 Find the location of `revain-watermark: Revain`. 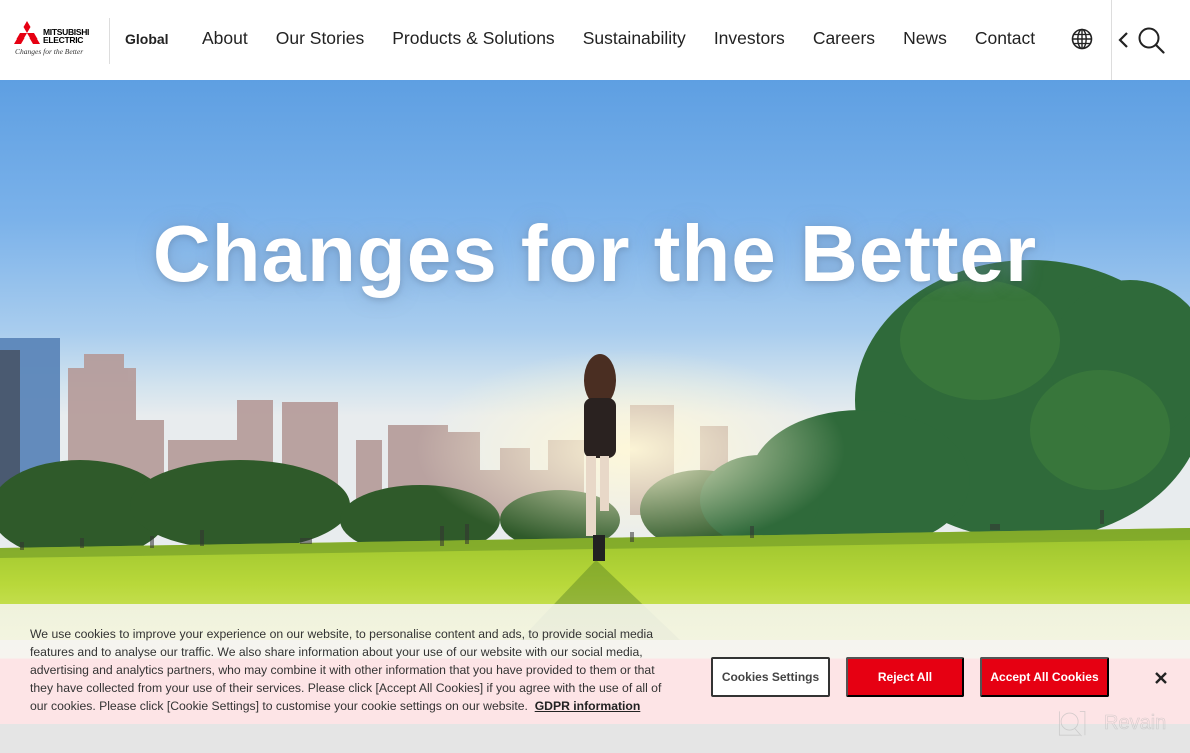

revain-watermark: Revain is located at coordinates (1123, 726).